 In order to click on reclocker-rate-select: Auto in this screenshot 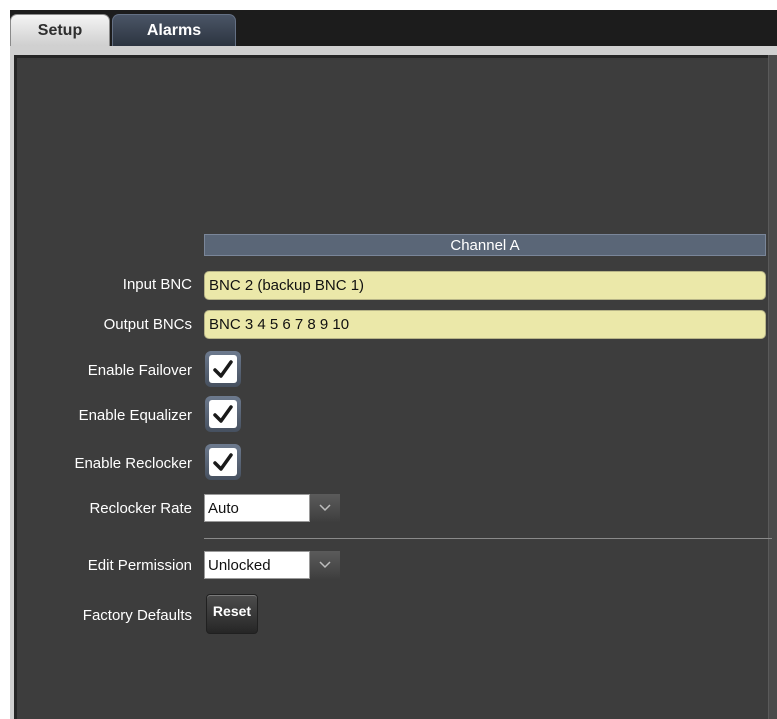, I will do `click(272, 508)`.